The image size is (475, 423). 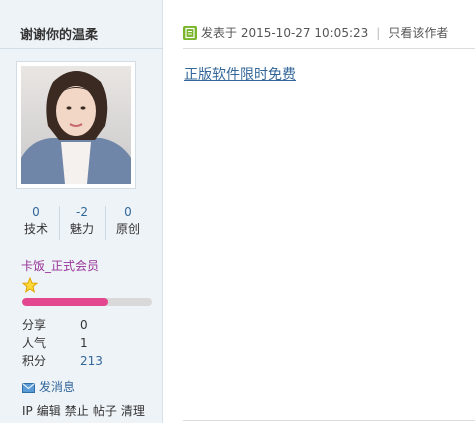 What do you see at coordinates (77, 411) in the screenshot?
I see `admin-link-ban: 禁止` at bounding box center [77, 411].